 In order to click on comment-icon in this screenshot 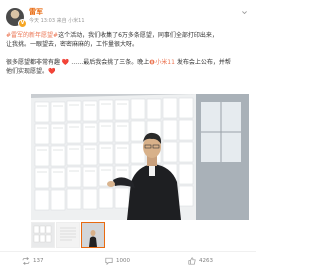, I will do `click(109, 261)`.